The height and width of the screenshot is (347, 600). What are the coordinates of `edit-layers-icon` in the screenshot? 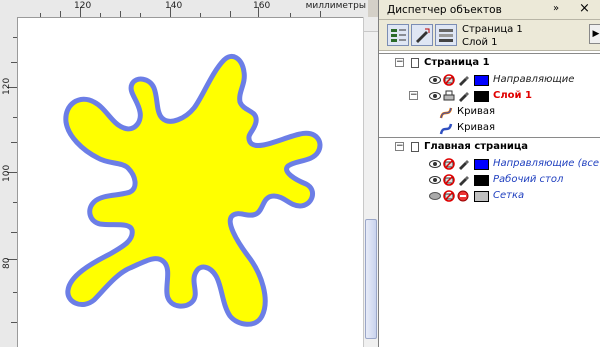 It's located at (423, 35).